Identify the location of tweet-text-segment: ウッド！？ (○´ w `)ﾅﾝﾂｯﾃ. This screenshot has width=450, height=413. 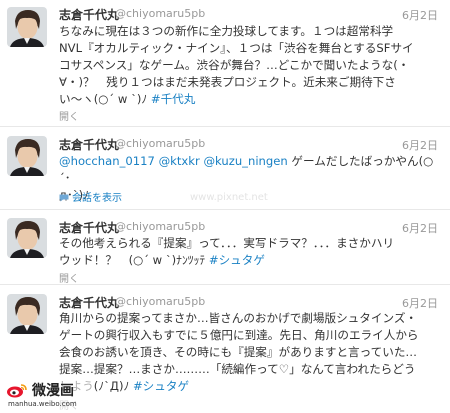
(132, 260).